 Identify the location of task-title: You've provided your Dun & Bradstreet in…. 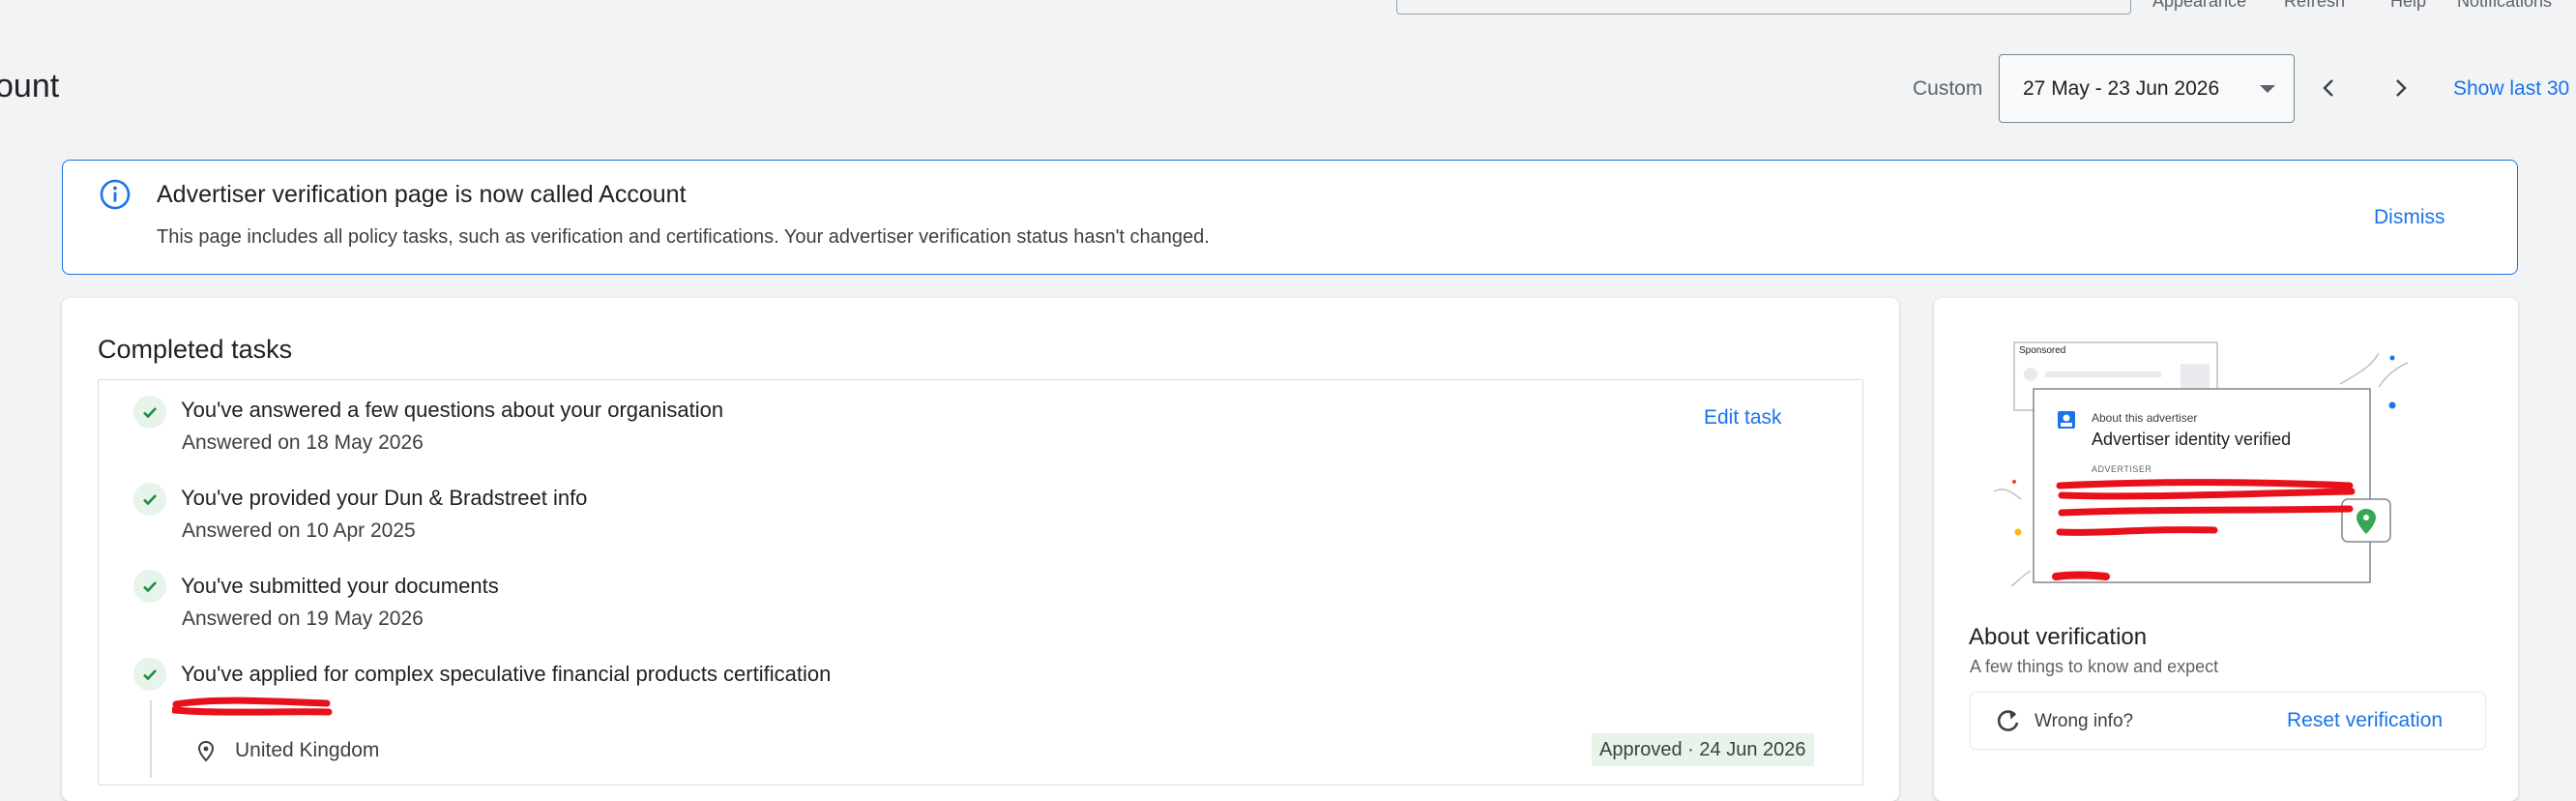
(384, 498).